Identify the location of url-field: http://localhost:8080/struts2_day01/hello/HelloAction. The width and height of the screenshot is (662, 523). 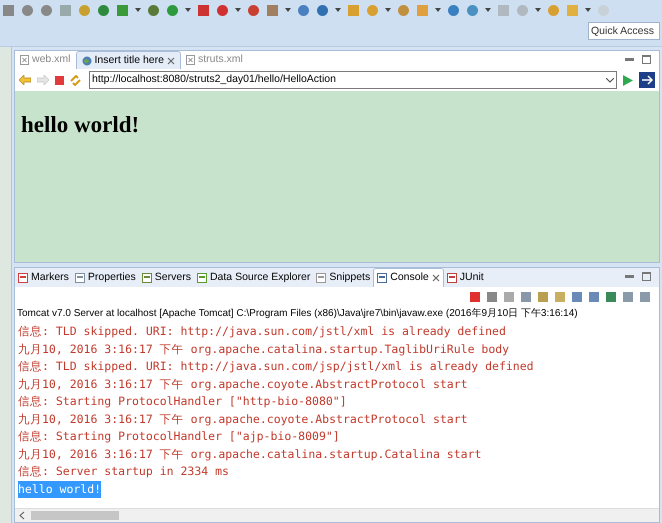
(353, 80).